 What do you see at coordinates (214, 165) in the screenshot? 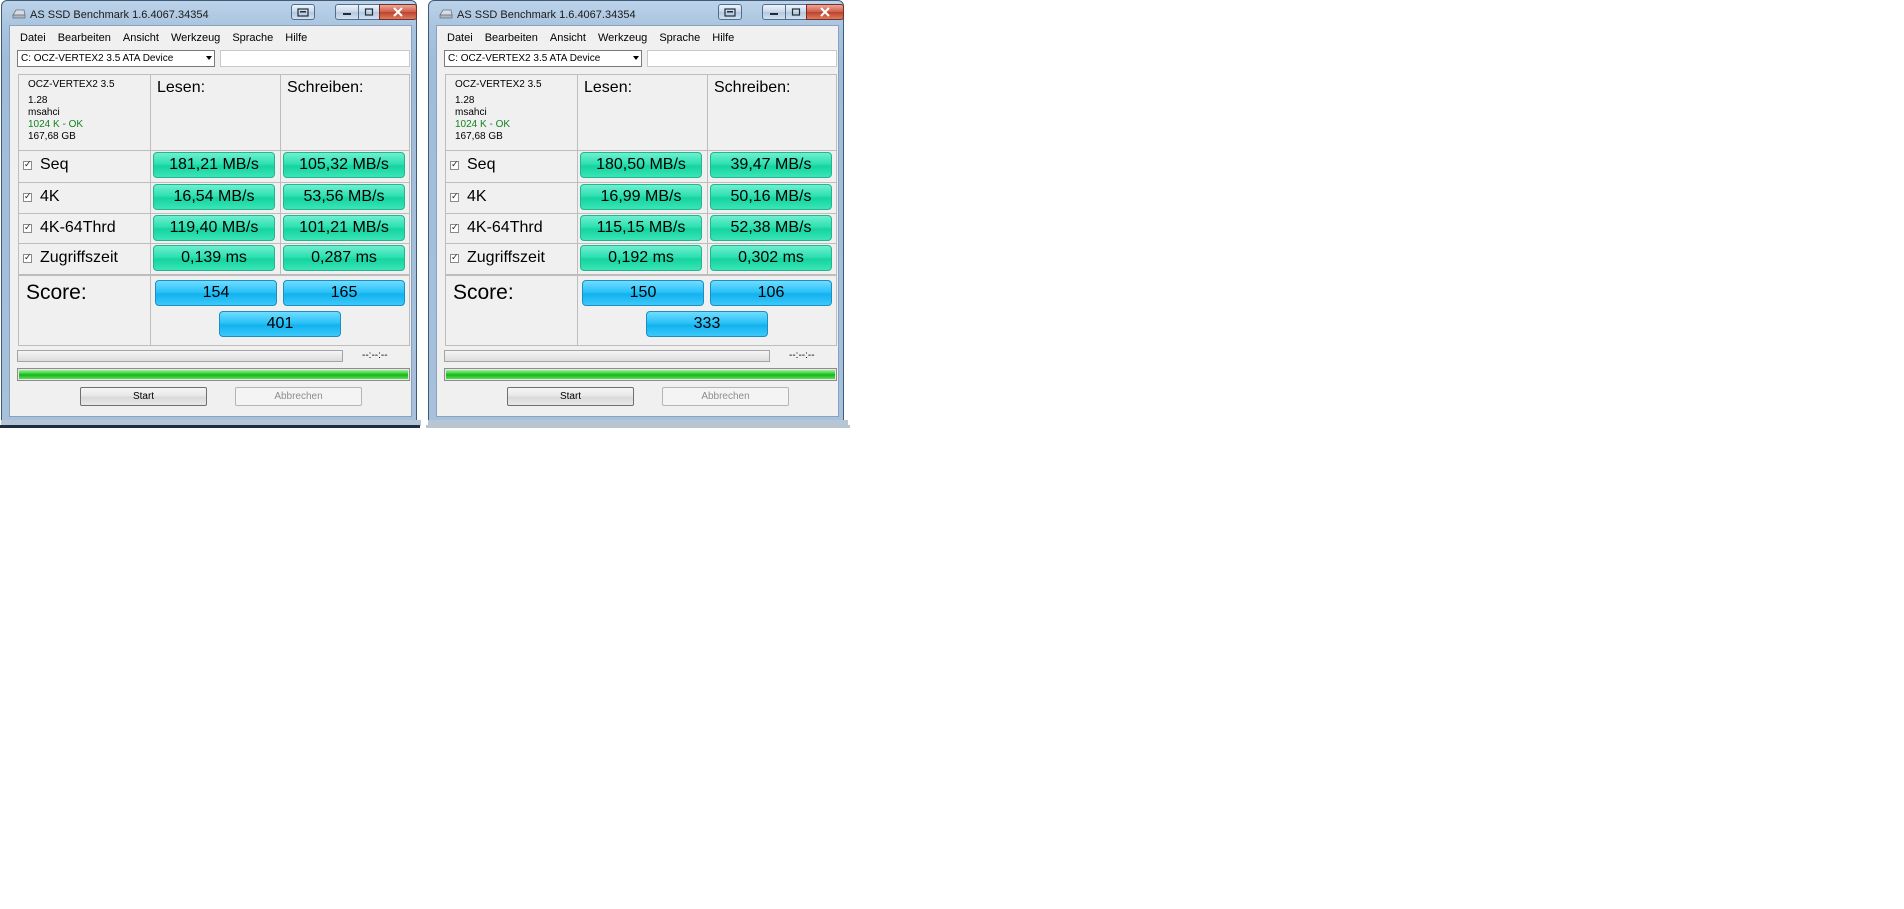
I see `seq-read-result: 181,21 MB/s` at bounding box center [214, 165].